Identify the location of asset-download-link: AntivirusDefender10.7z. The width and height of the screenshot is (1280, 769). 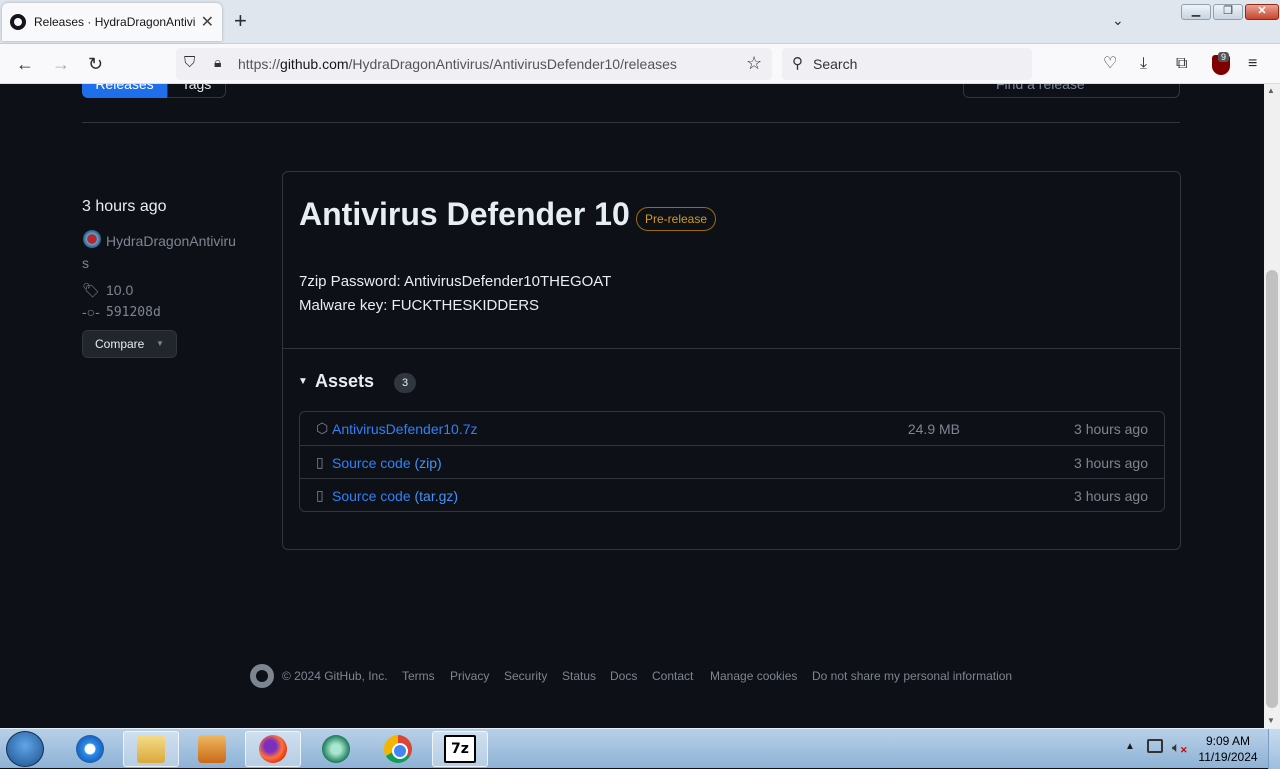
(405, 429).